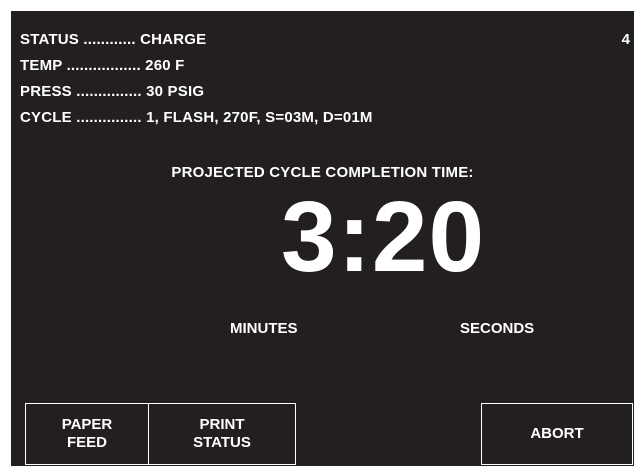 The image size is (636, 468). I want to click on countdown-timer: 3:20, so click(383, 237).